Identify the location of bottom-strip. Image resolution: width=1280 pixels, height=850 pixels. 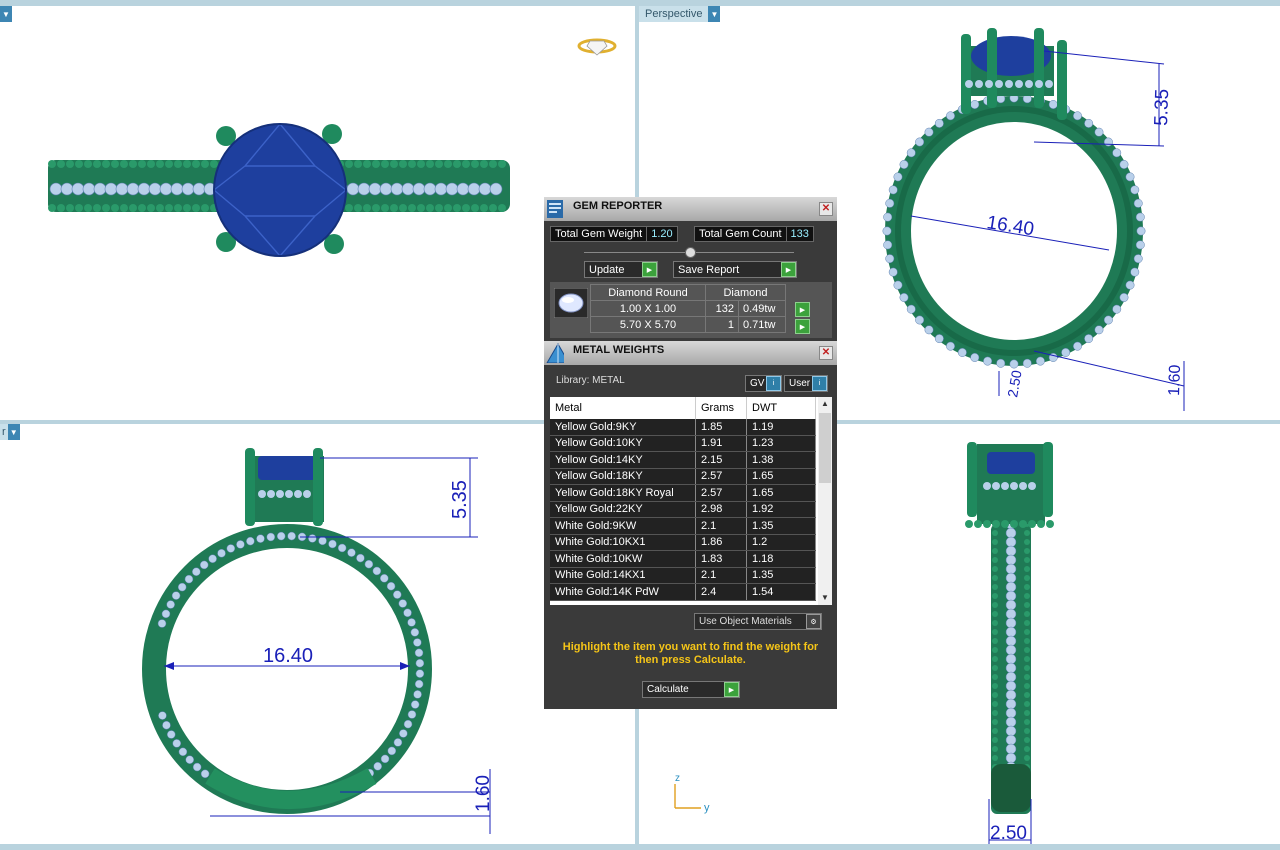
(640, 847).